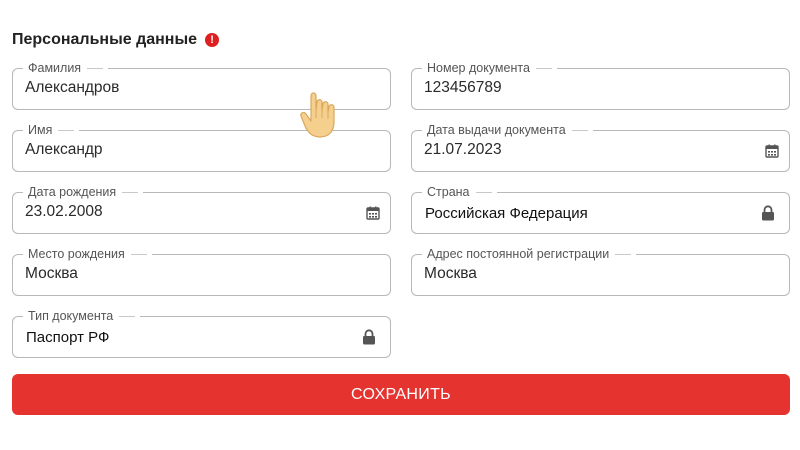 This screenshot has width=800, height=450. I want to click on birth-date-input, so click(190, 212).